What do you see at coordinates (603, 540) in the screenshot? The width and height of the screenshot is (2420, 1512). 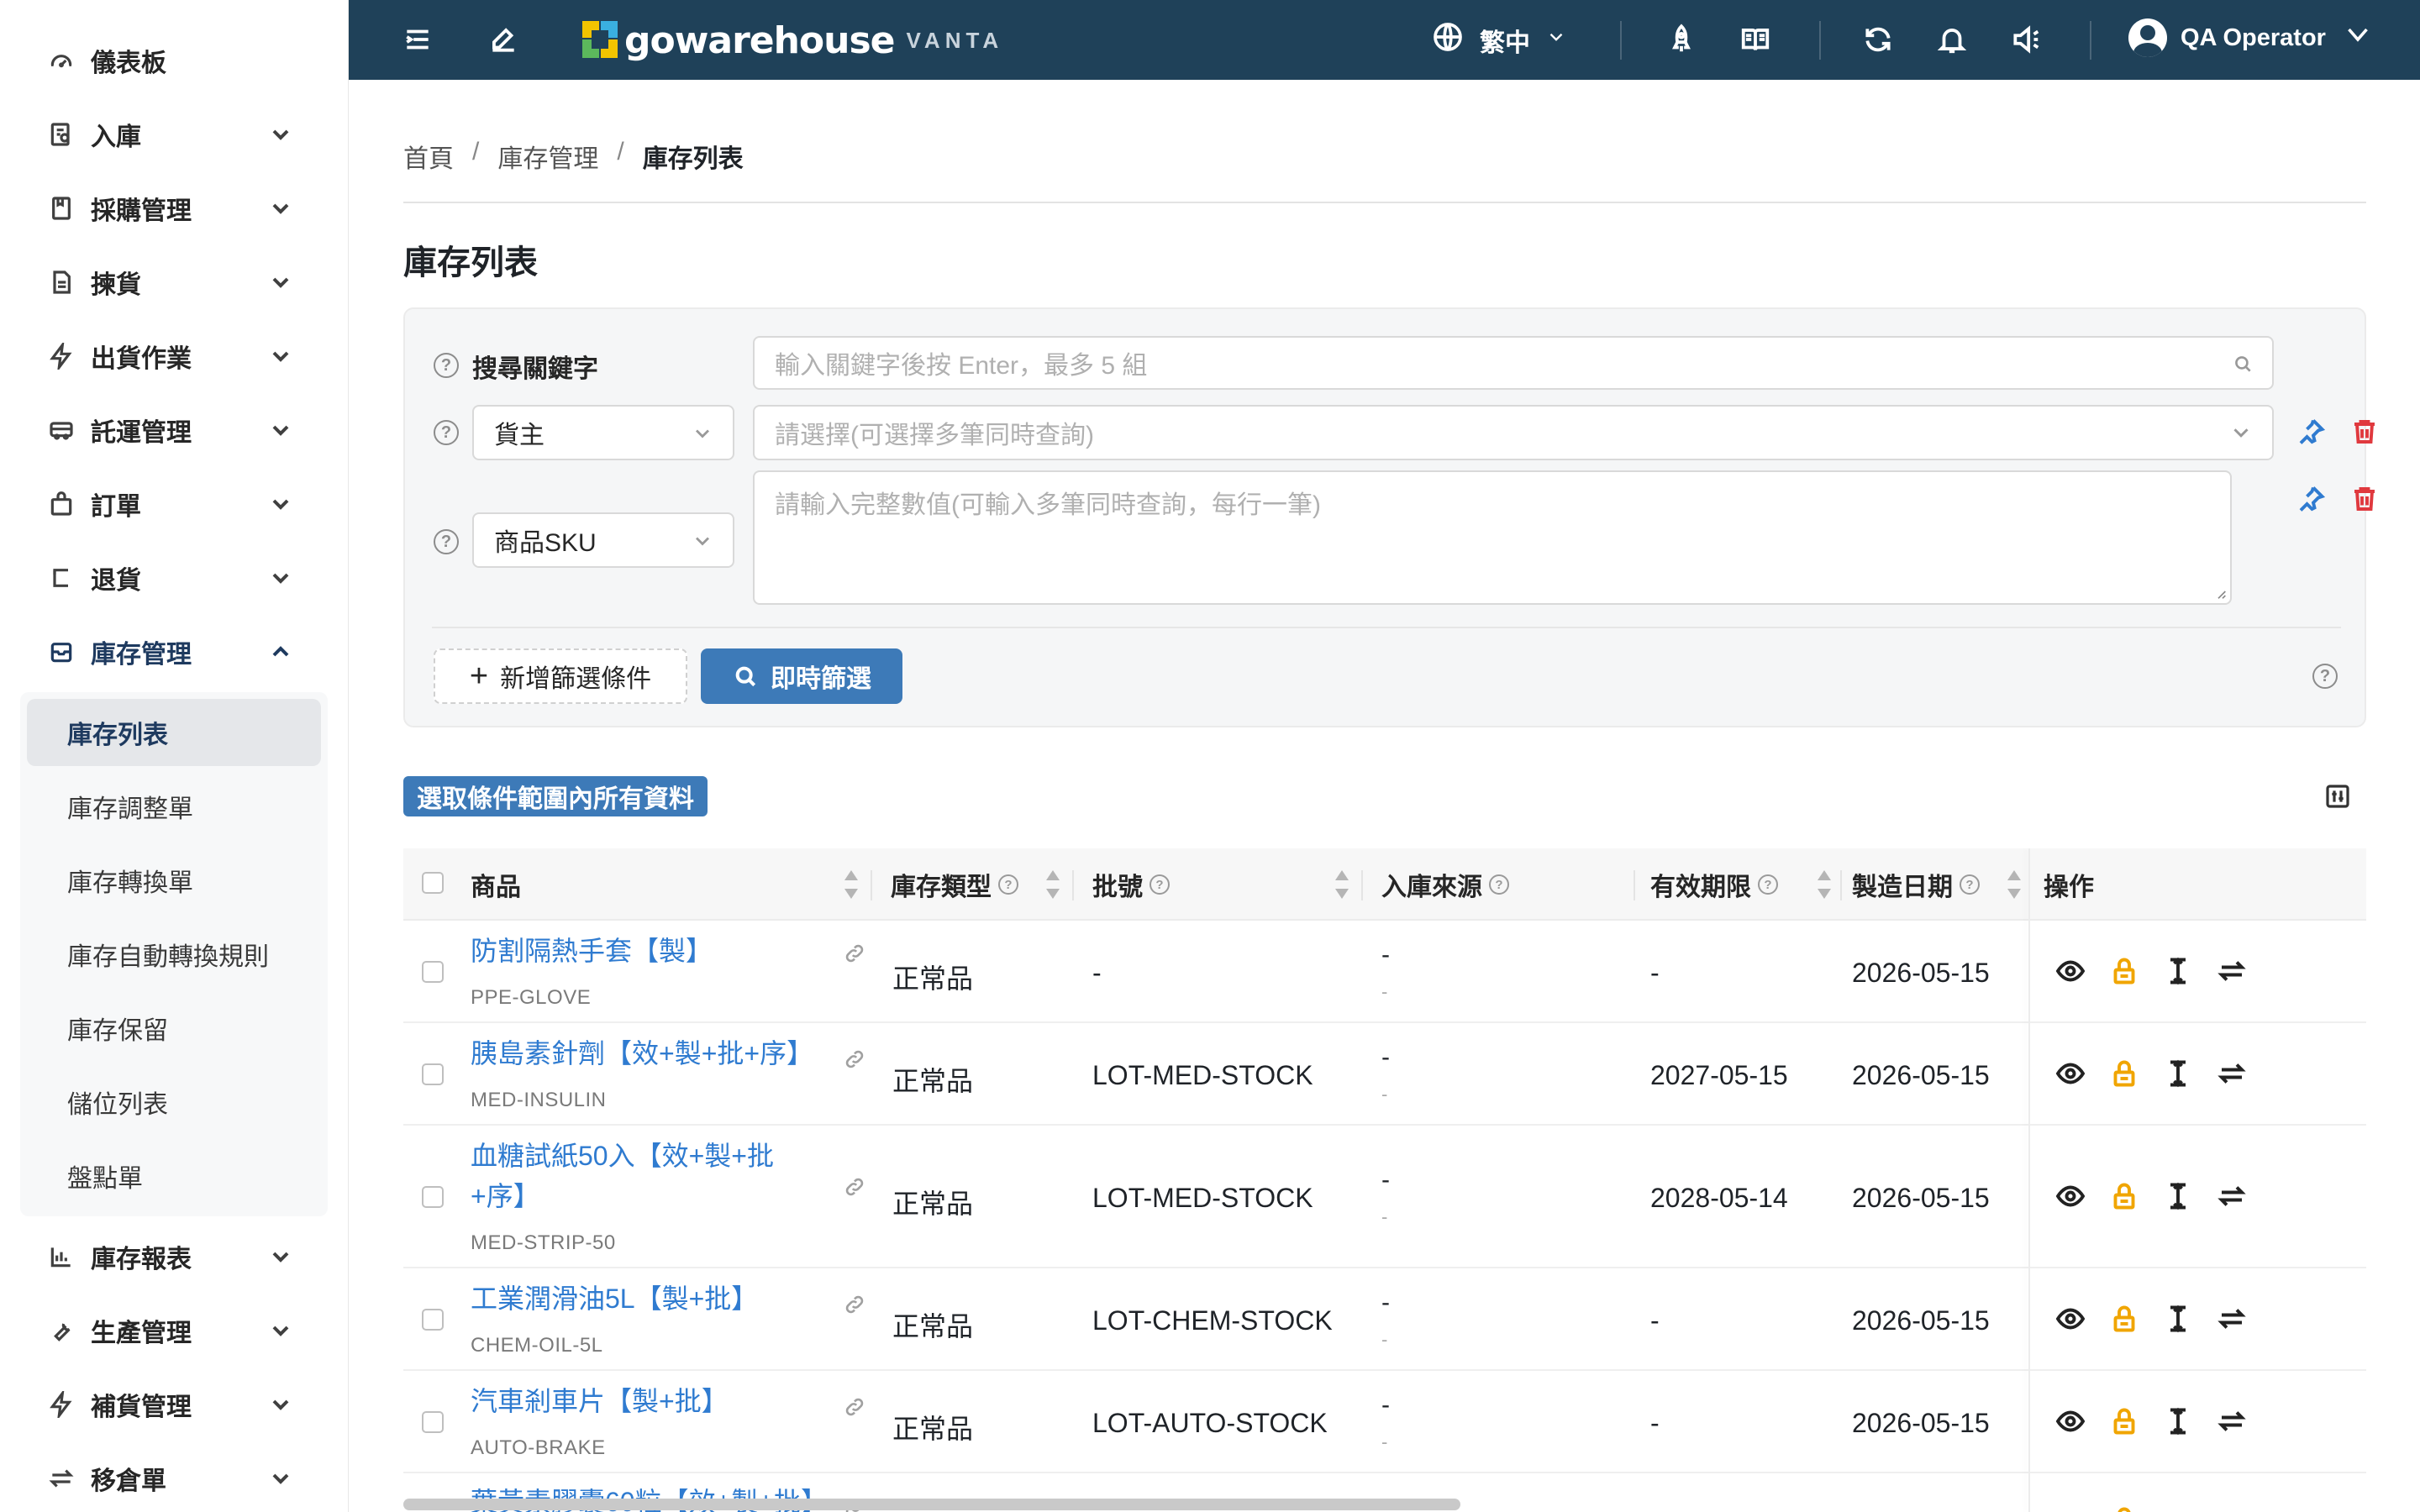 I see `sku-field-select: 商品SKU` at bounding box center [603, 540].